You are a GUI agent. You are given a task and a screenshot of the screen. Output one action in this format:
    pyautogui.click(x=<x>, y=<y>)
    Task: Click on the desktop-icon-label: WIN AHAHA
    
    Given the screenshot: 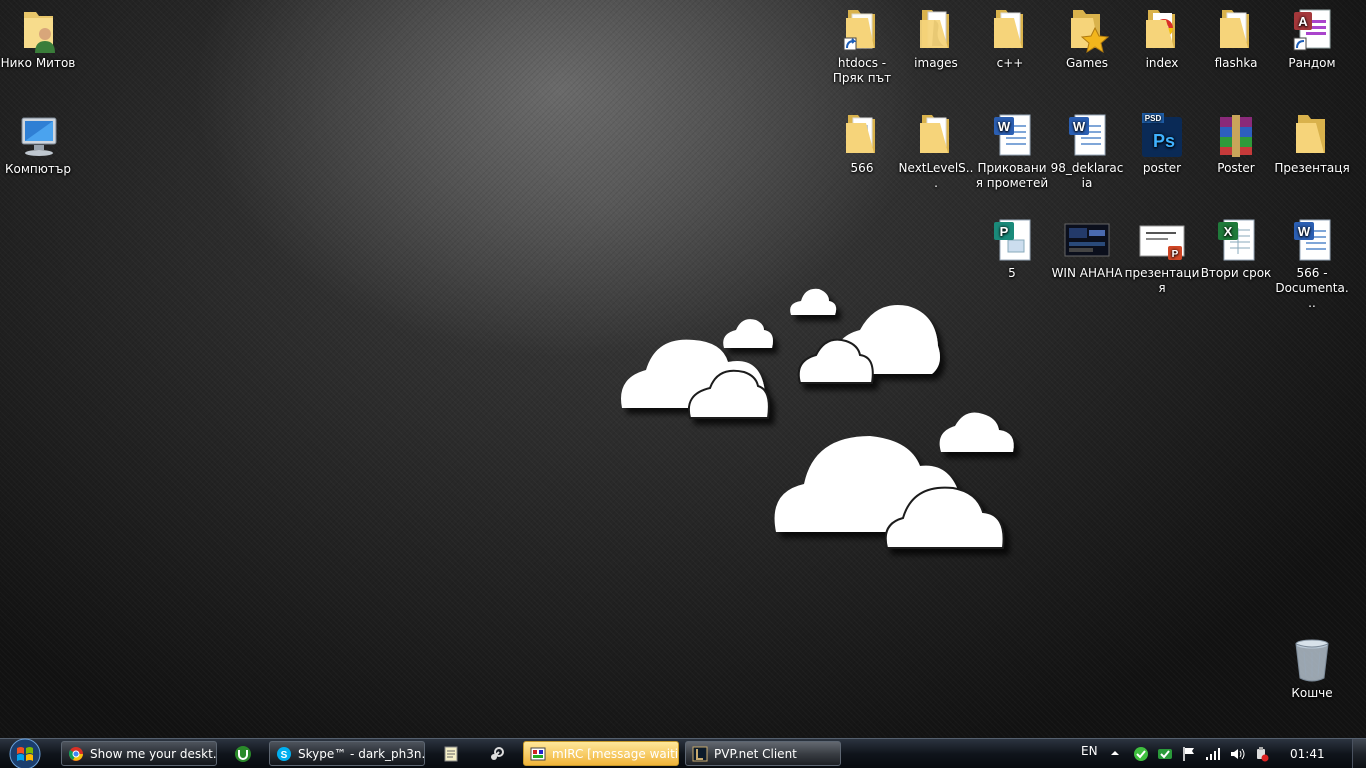 What is the action you would take?
    pyautogui.click(x=1087, y=273)
    